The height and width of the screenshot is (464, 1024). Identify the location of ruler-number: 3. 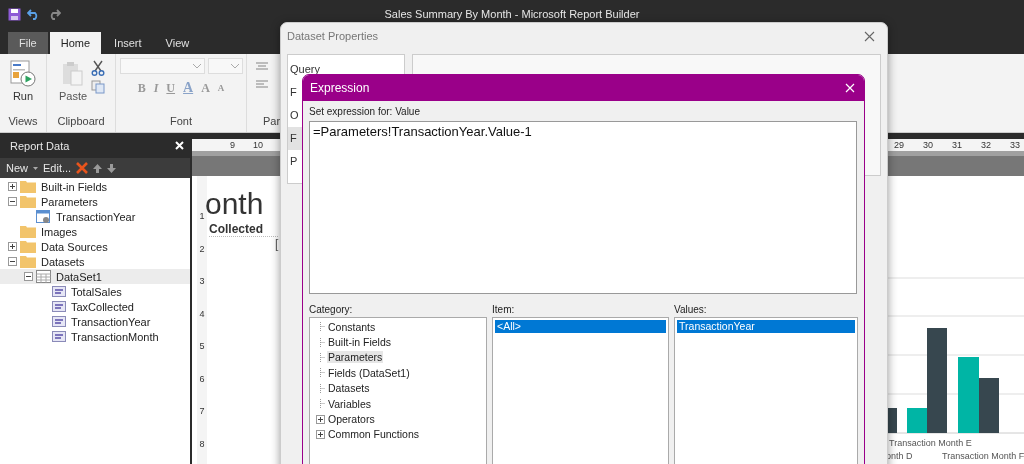
(202, 281).